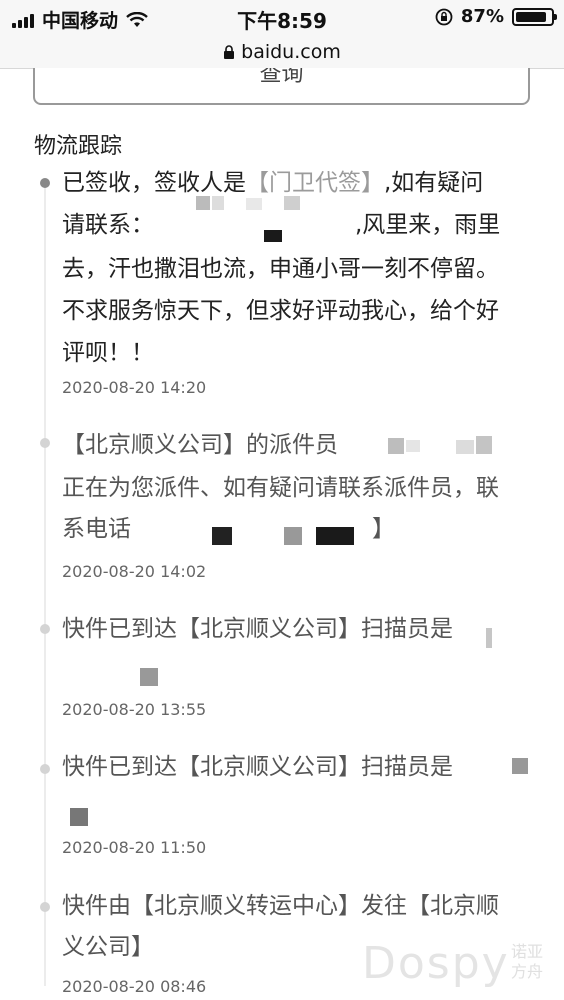 The height and width of the screenshot is (1000, 564). I want to click on url-bar: baidu.com, so click(282, 52).